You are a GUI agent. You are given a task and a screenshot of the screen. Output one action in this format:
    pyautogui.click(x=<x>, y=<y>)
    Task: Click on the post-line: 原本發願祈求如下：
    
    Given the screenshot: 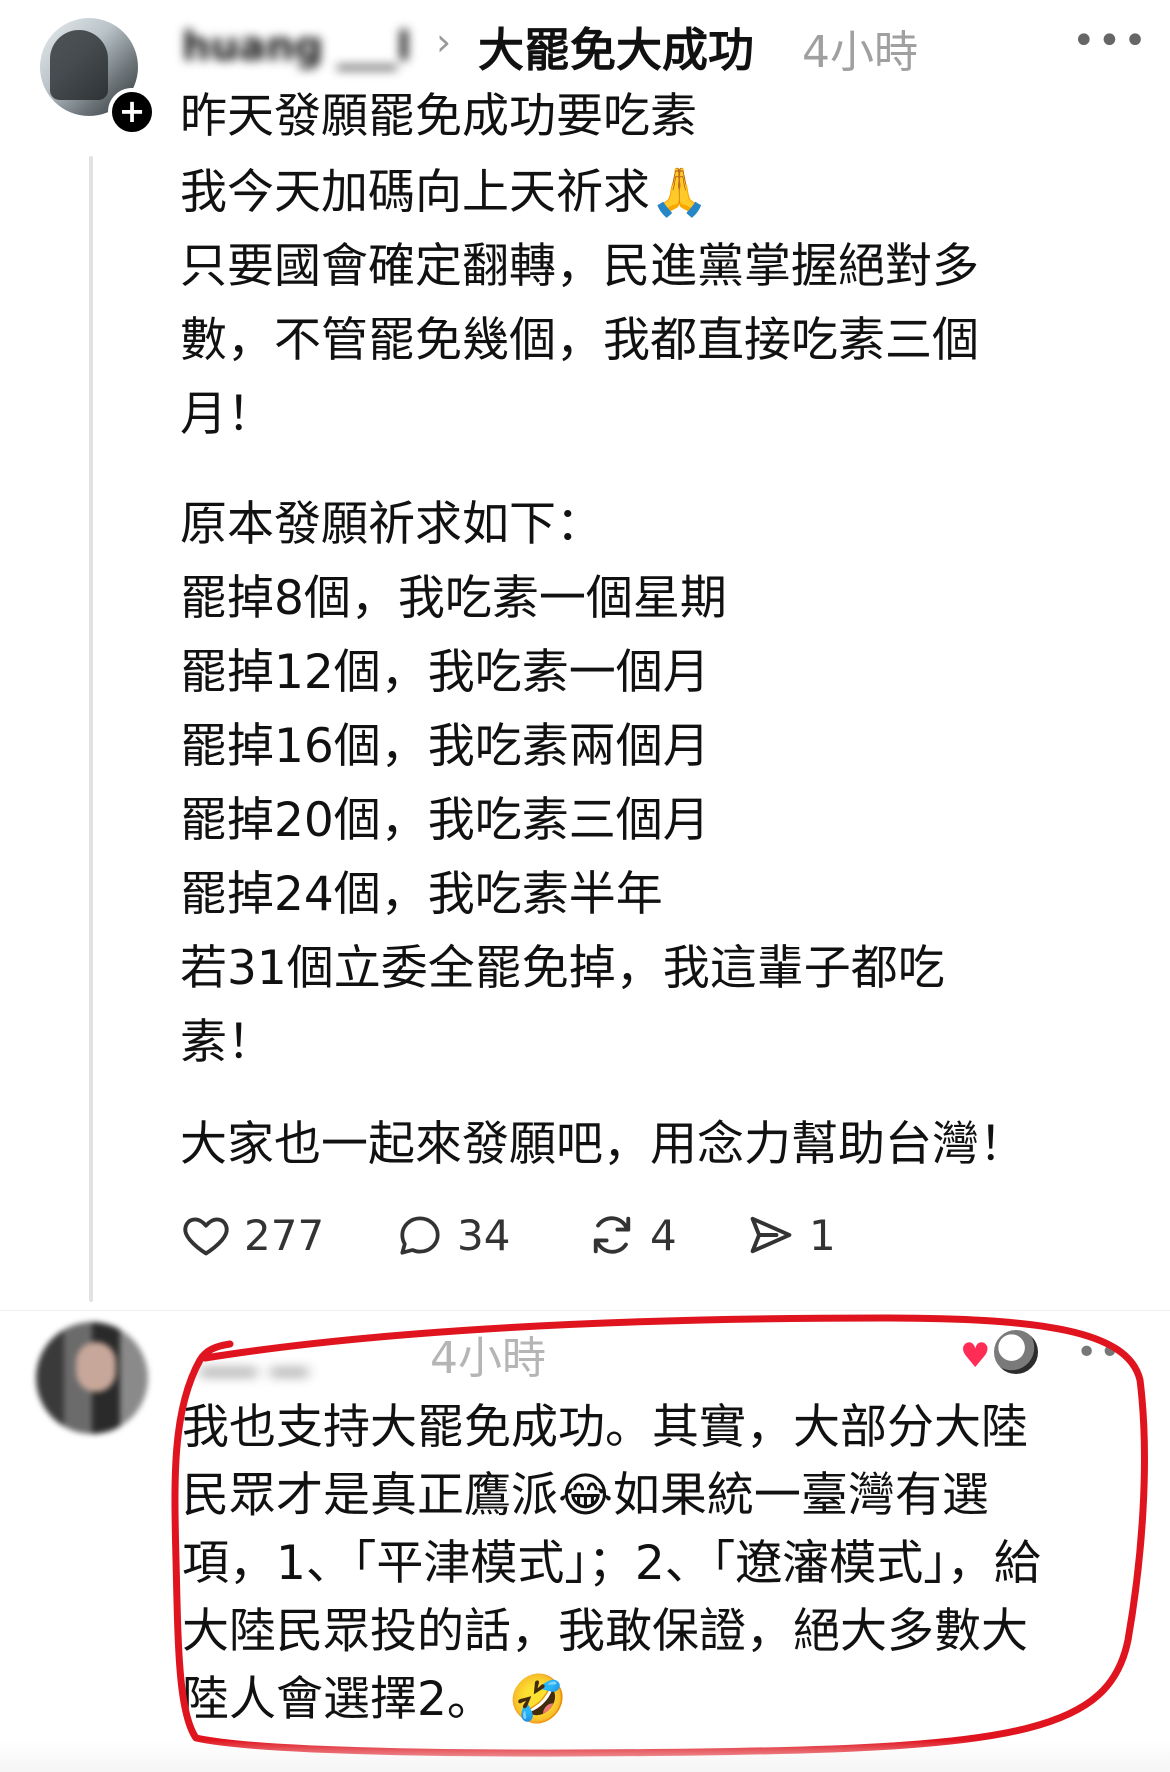 What is the action you would take?
    pyautogui.click(x=391, y=524)
    